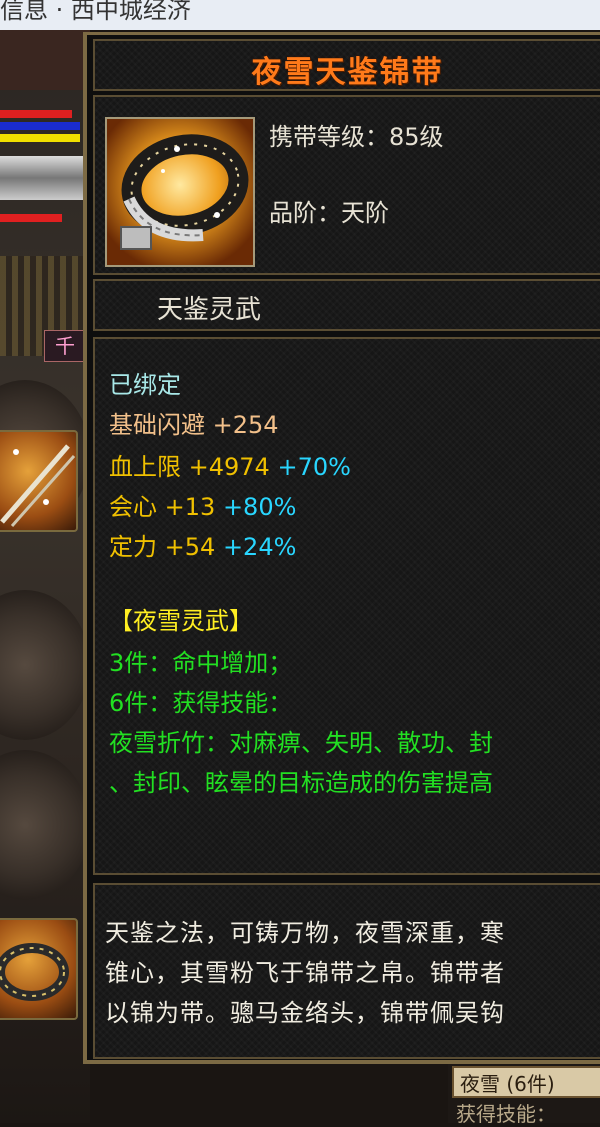  Describe the element at coordinates (329, 213) in the screenshot. I see `grade: 品阶：天阶` at that location.